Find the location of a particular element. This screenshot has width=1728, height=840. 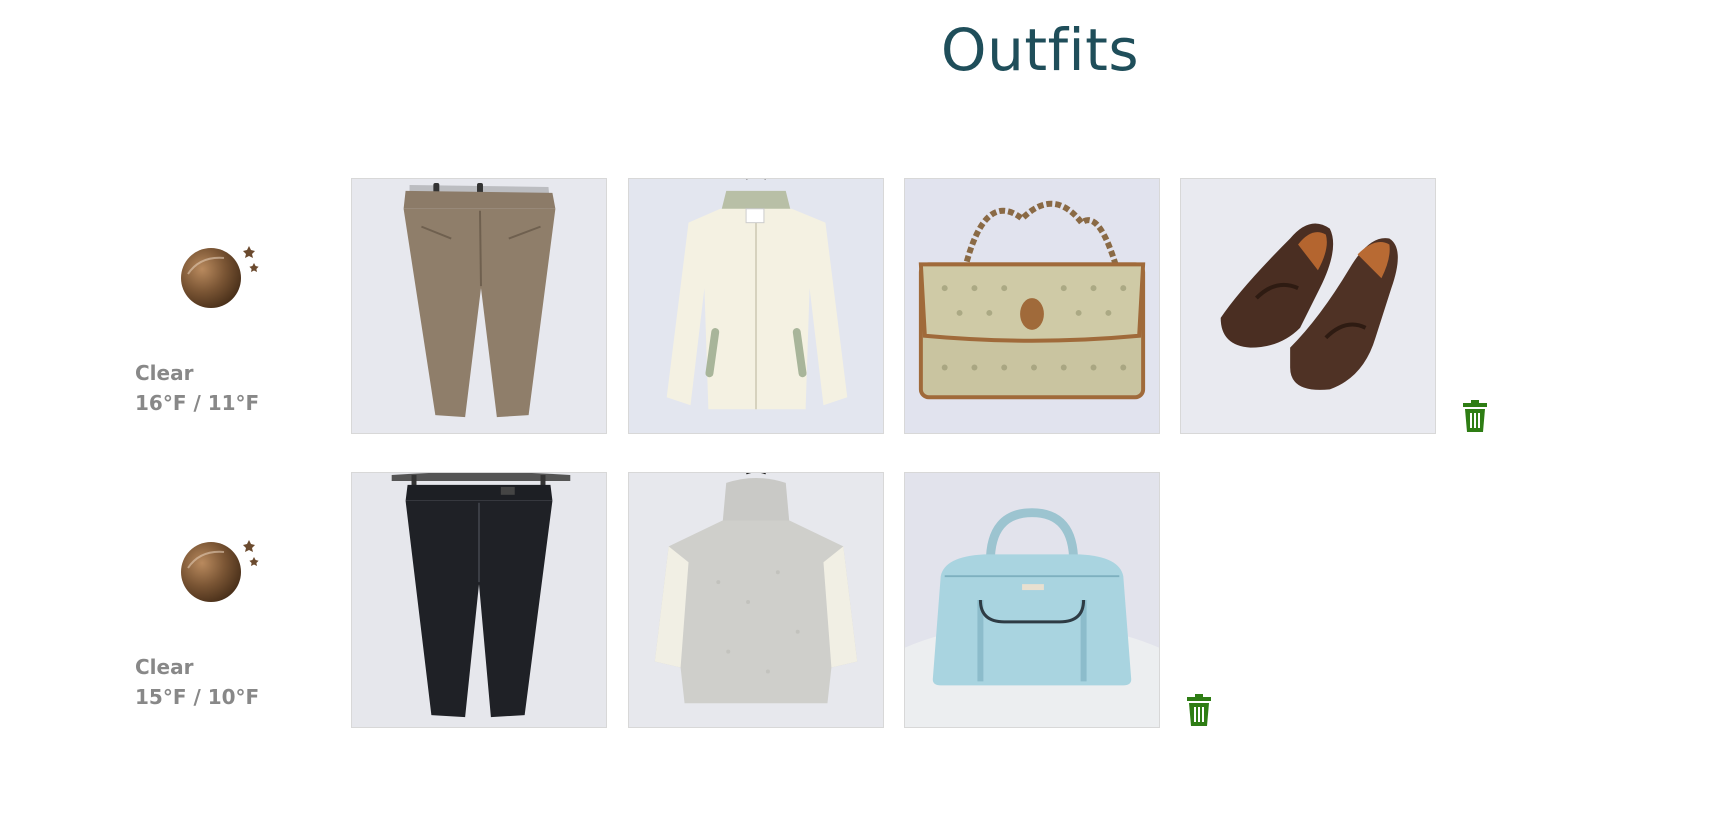

cream-jacket-image is located at coordinates (756, 306).